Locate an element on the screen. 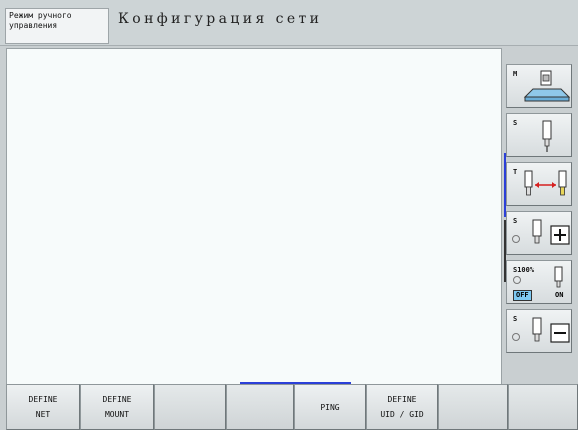 This screenshot has height=430, width=578. spindle-minus-icon is located at coordinates (541, 330).